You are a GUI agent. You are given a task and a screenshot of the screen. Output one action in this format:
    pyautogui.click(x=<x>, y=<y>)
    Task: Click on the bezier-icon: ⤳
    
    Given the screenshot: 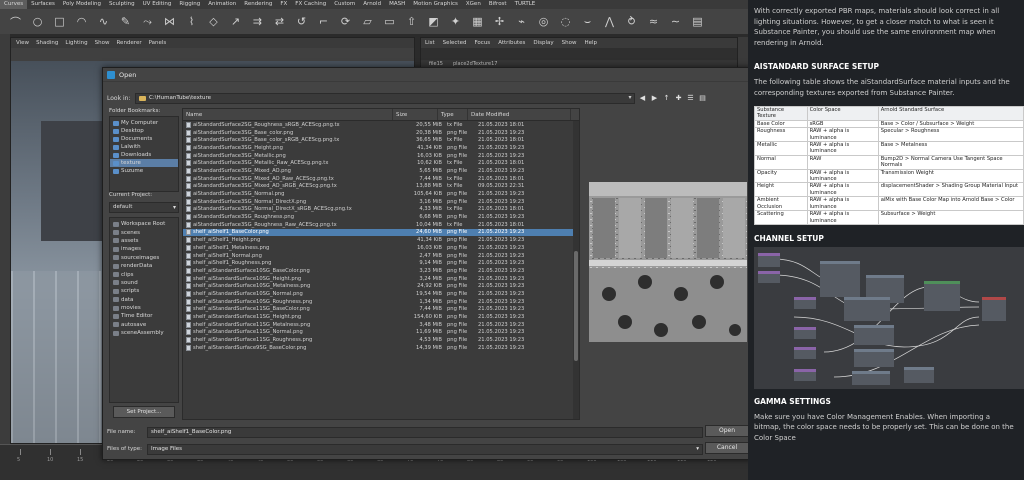 What is the action you would take?
    pyautogui.click(x=147, y=21)
    